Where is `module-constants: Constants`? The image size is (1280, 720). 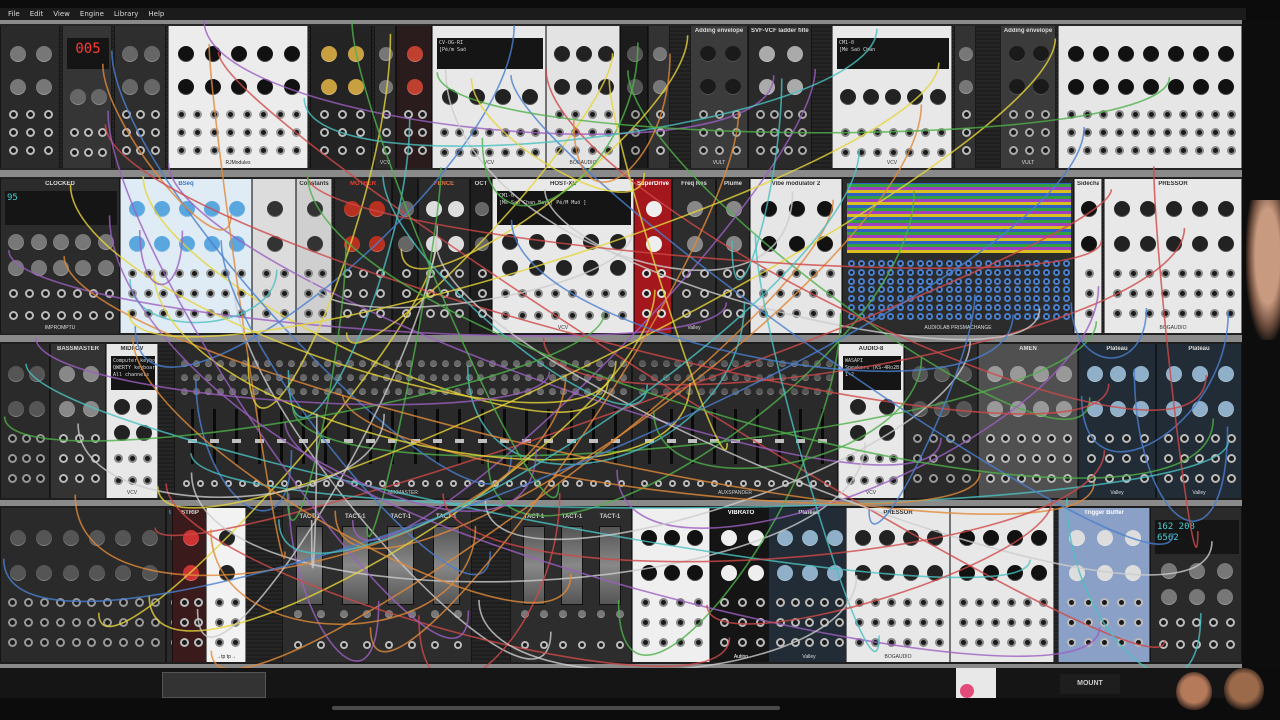
module-constants: Constants is located at coordinates (314, 256).